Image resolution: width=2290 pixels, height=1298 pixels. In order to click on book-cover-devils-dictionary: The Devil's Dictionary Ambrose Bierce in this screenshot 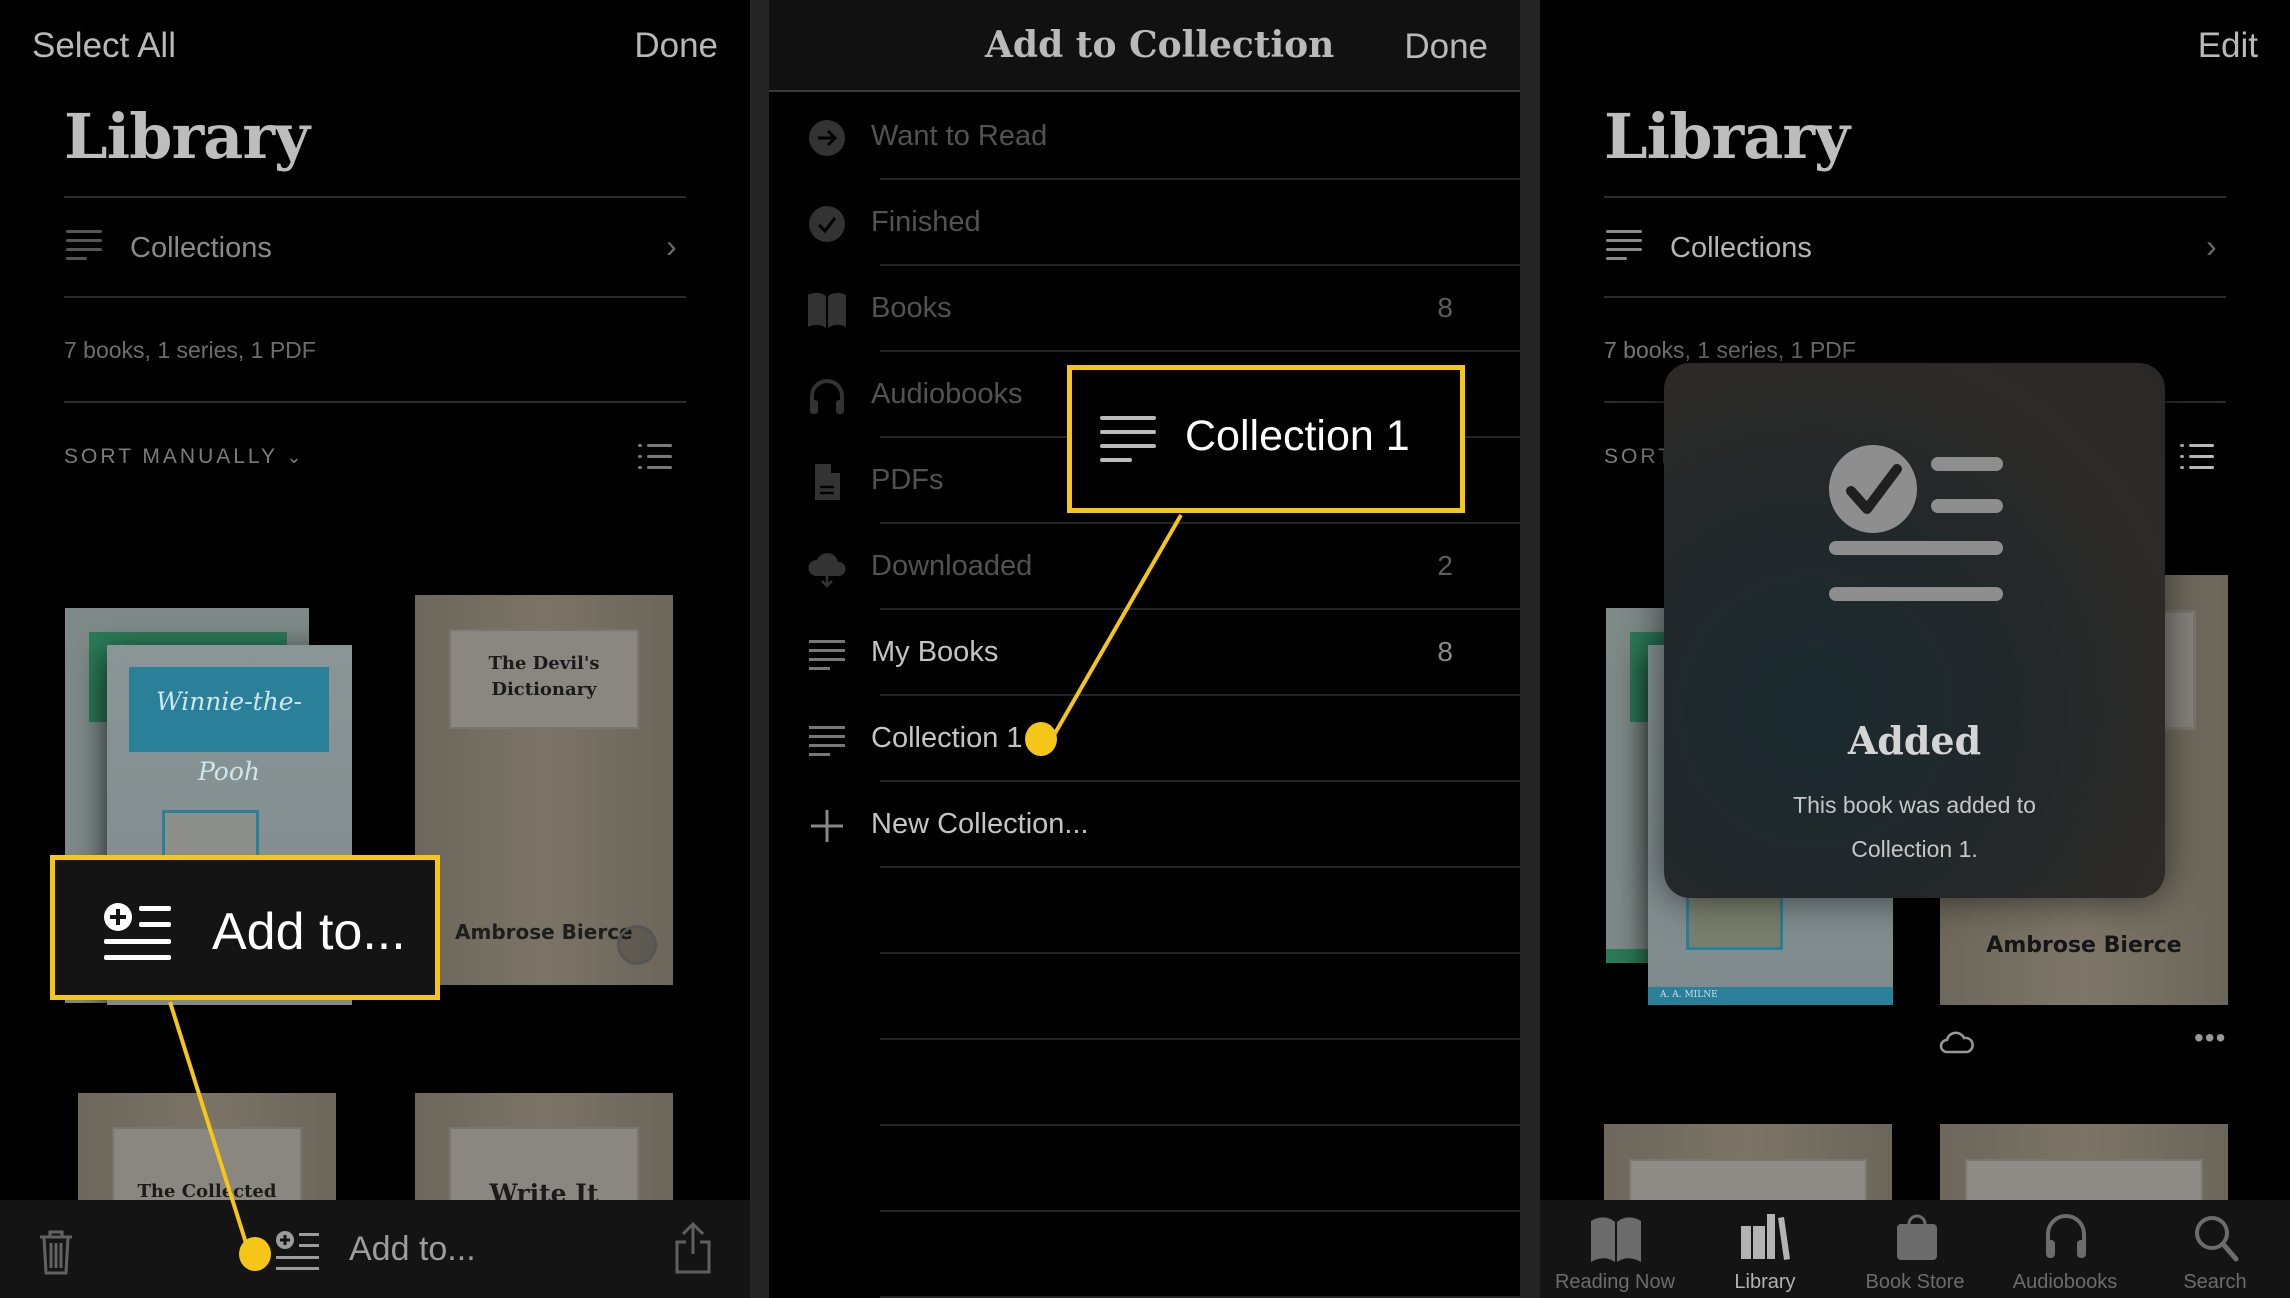, I will do `click(544, 790)`.